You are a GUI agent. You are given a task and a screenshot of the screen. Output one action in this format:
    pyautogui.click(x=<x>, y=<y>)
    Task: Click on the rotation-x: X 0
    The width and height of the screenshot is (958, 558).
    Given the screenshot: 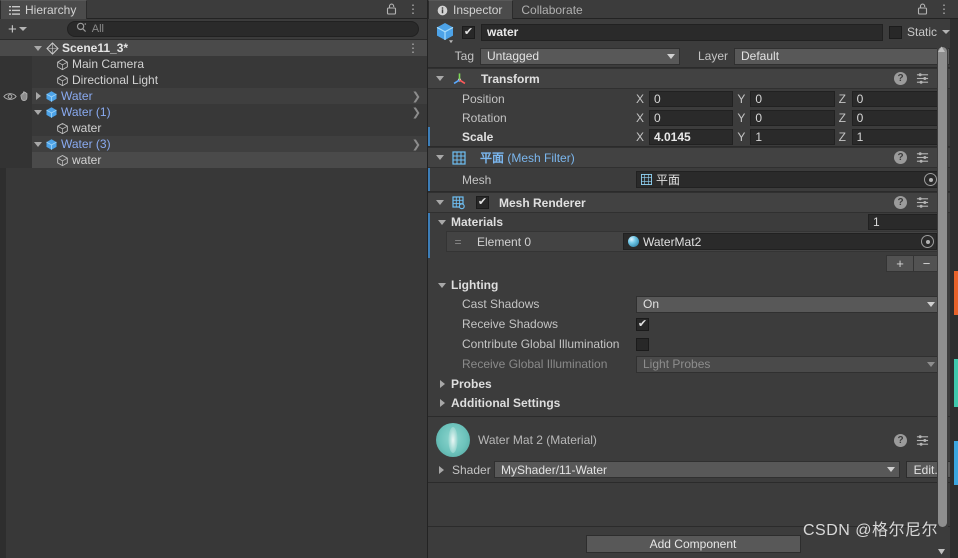 What is the action you would take?
    pyautogui.click(x=686, y=117)
    